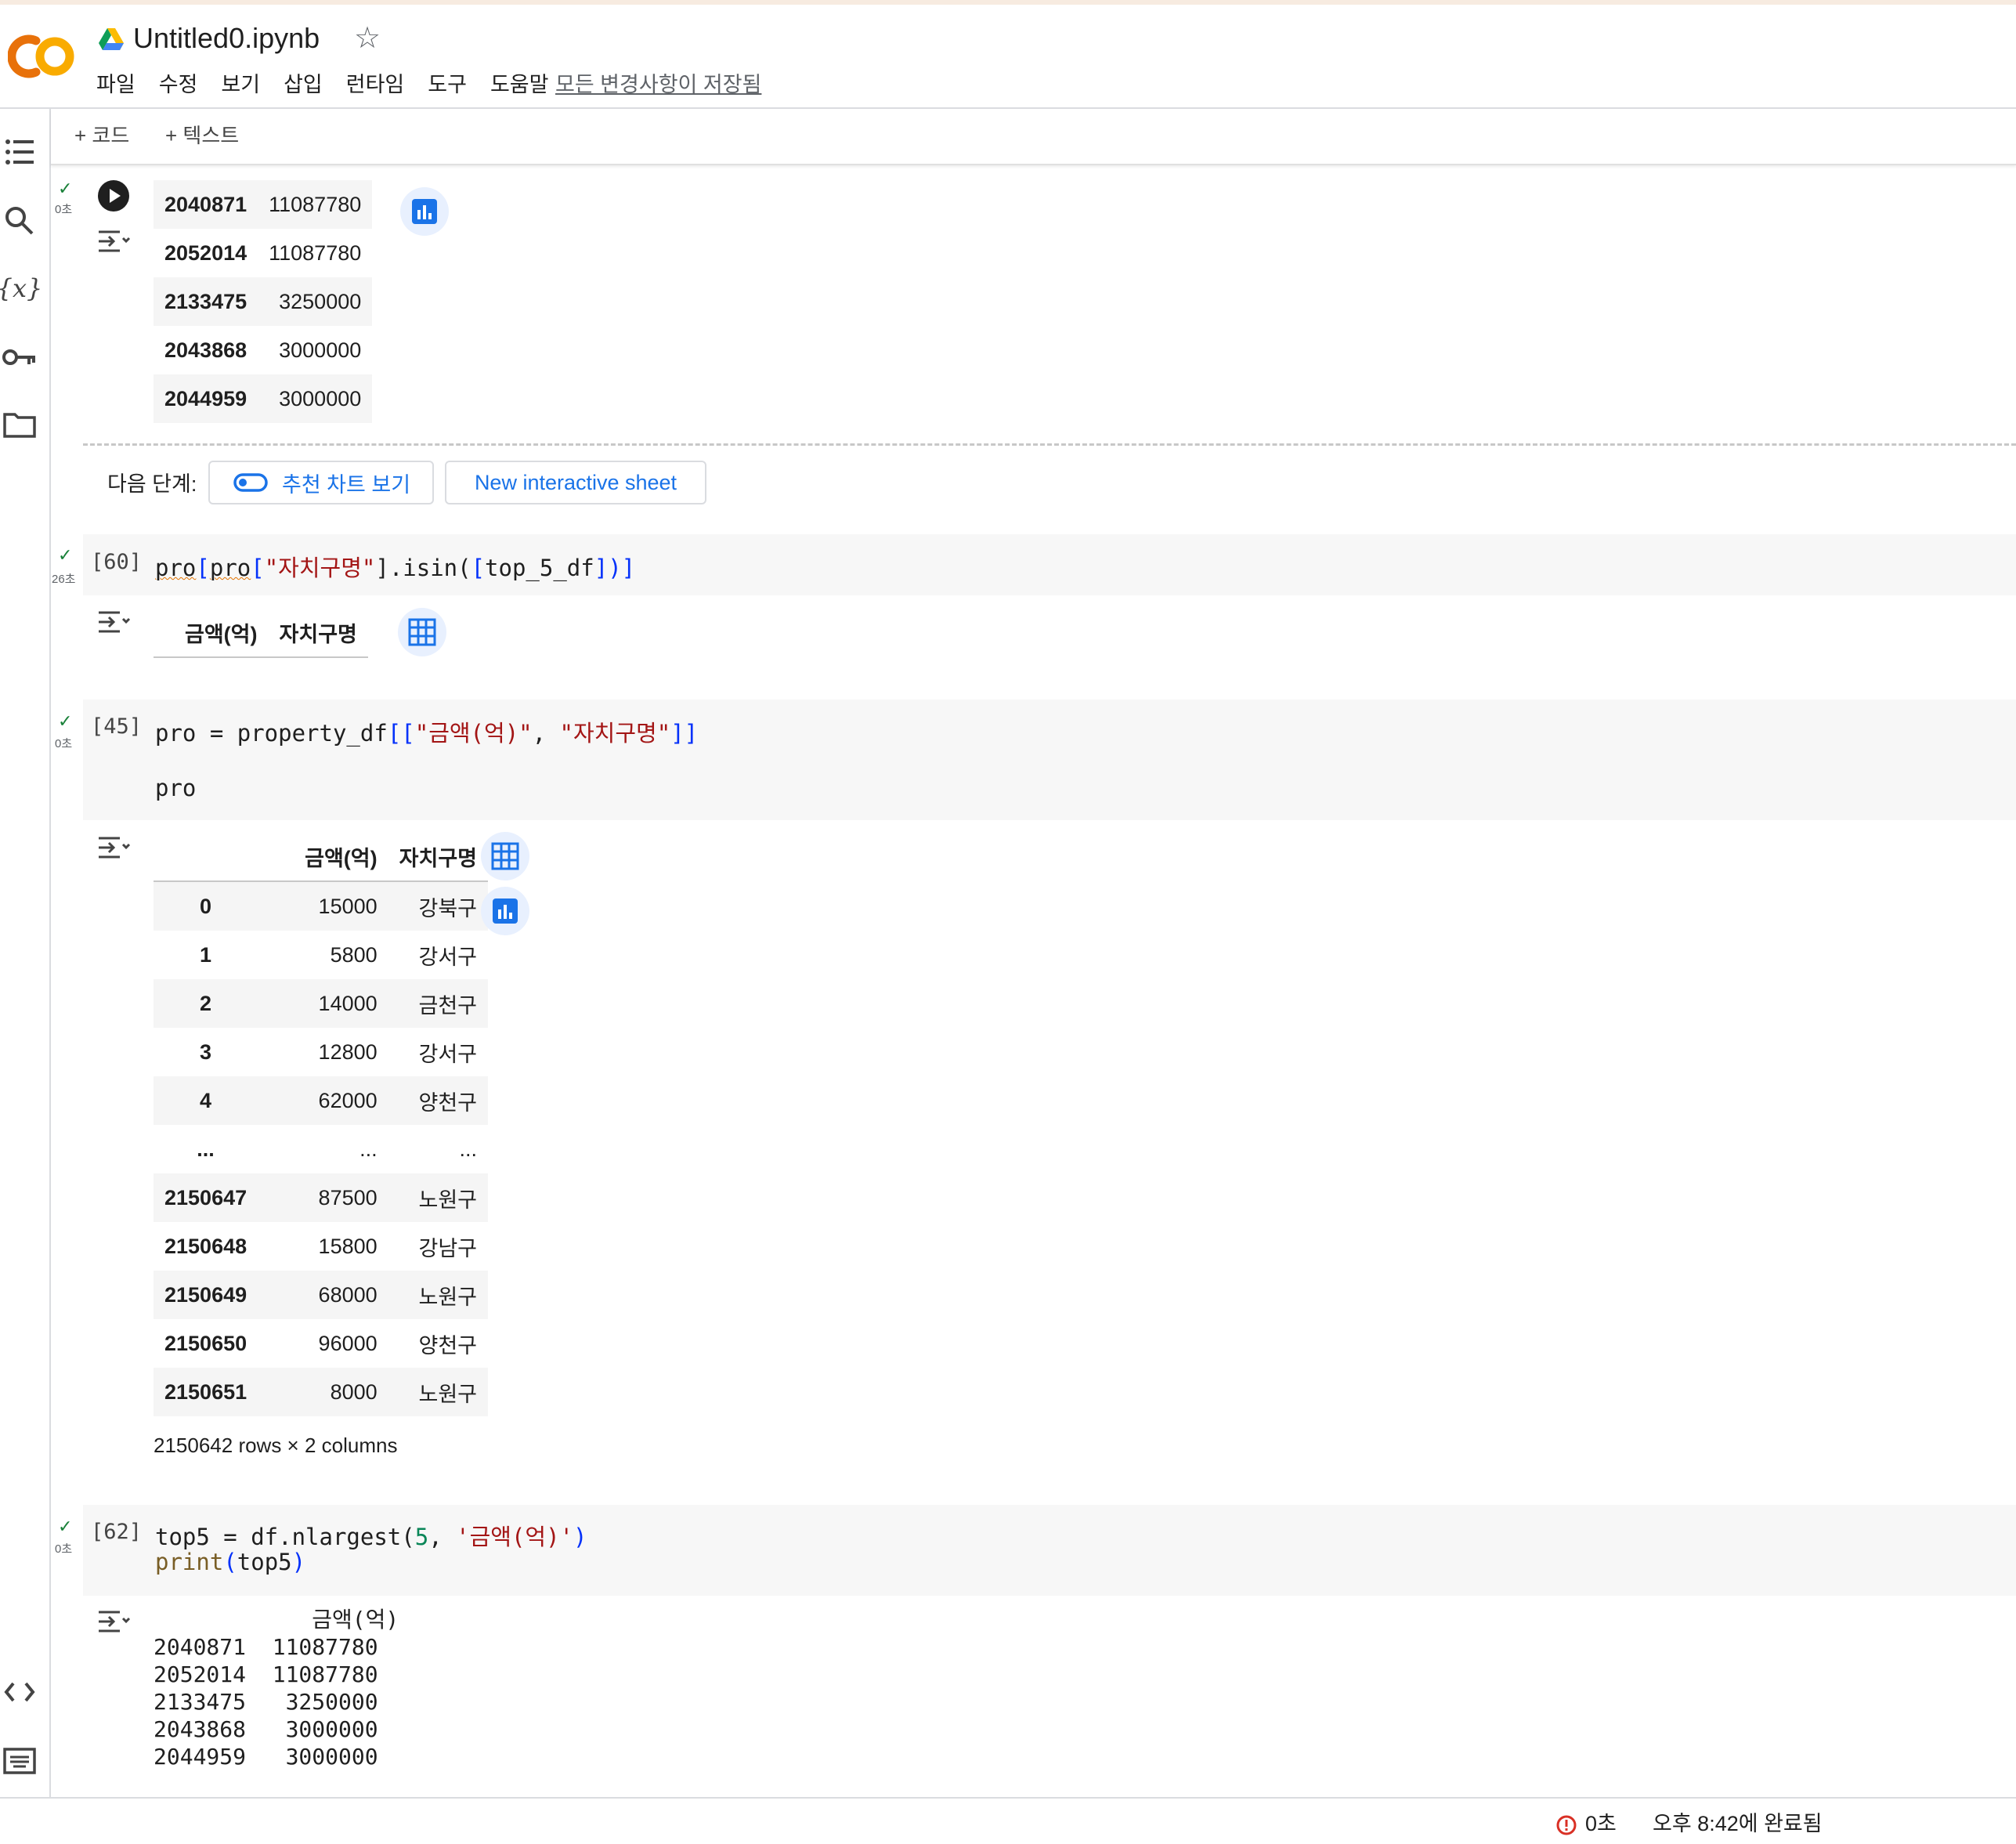 The width and height of the screenshot is (2016, 1844). I want to click on code-line: pro[pro["자치구명"].isin([top_5_df])], so click(395, 566).